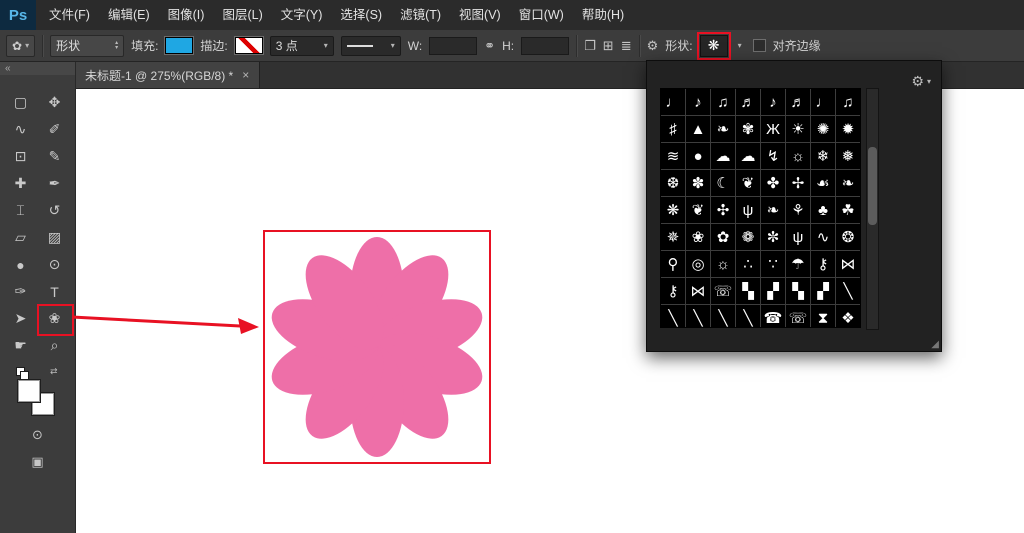  I want to click on shape-lightning: ↯, so click(773, 156).